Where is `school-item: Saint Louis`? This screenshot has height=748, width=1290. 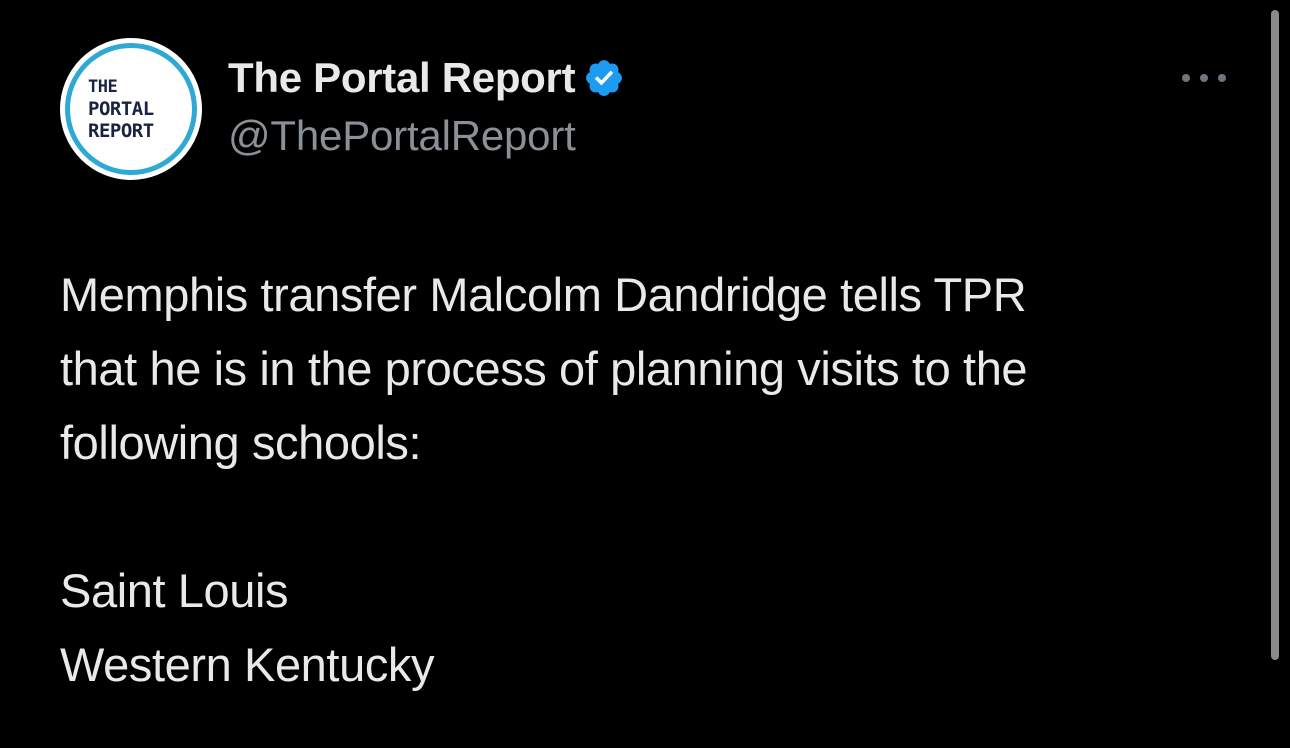
school-item: Saint Louis is located at coordinates (174, 590).